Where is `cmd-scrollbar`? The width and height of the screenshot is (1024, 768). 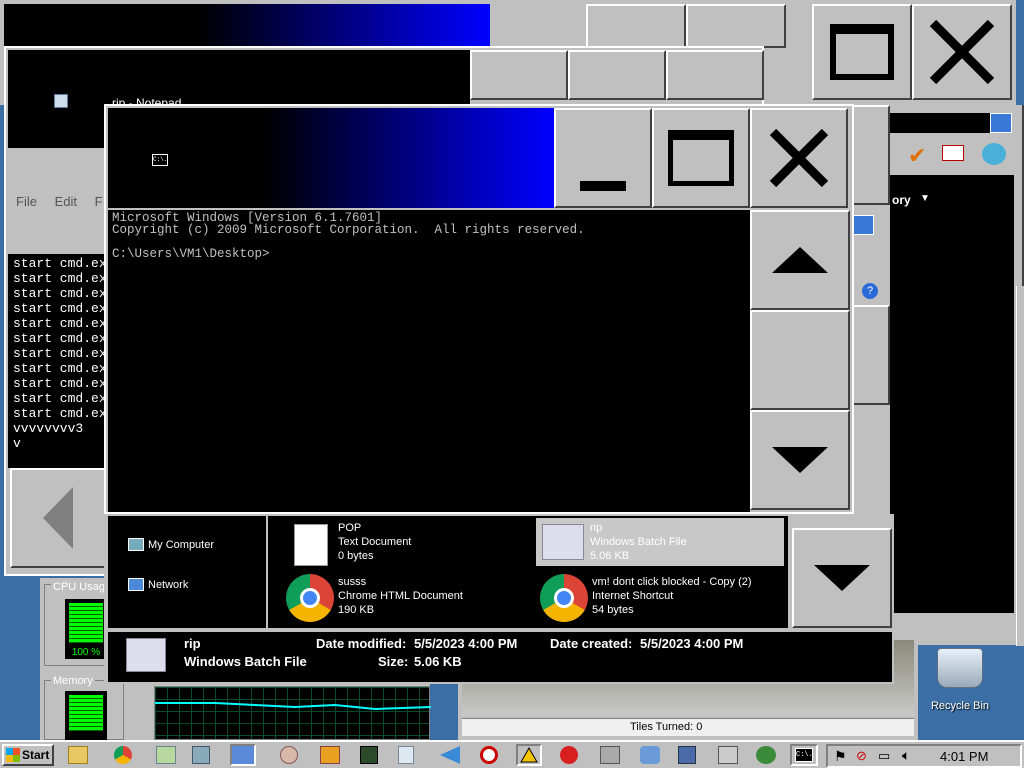
cmd-scrollbar is located at coordinates (800, 361).